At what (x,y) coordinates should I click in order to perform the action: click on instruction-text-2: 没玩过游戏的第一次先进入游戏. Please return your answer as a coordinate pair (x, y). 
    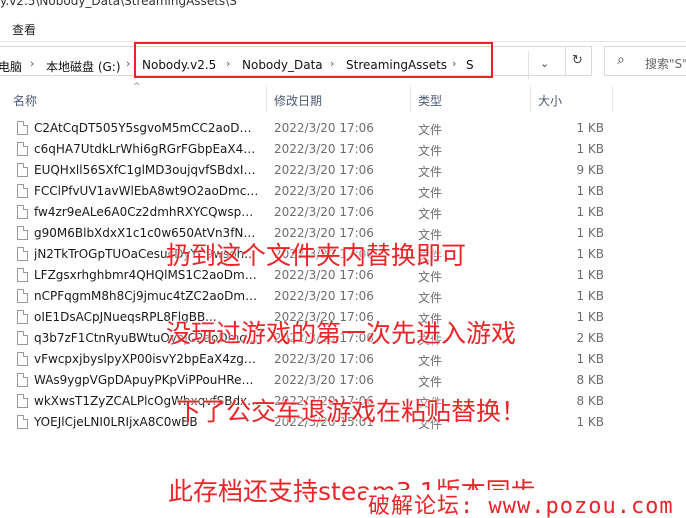
    Looking at the image, I should click on (341, 333).